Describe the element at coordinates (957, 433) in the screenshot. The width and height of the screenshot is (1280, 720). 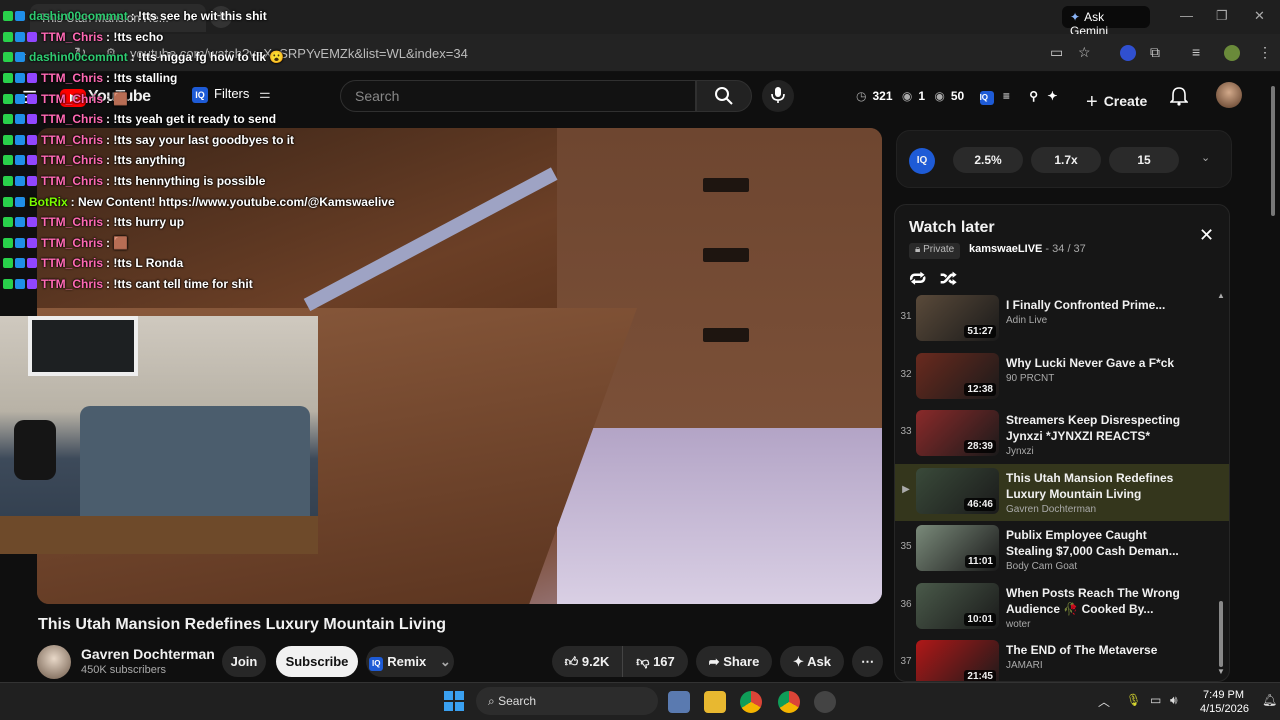
I see `playlist-thumbnail: 28:39` at that location.